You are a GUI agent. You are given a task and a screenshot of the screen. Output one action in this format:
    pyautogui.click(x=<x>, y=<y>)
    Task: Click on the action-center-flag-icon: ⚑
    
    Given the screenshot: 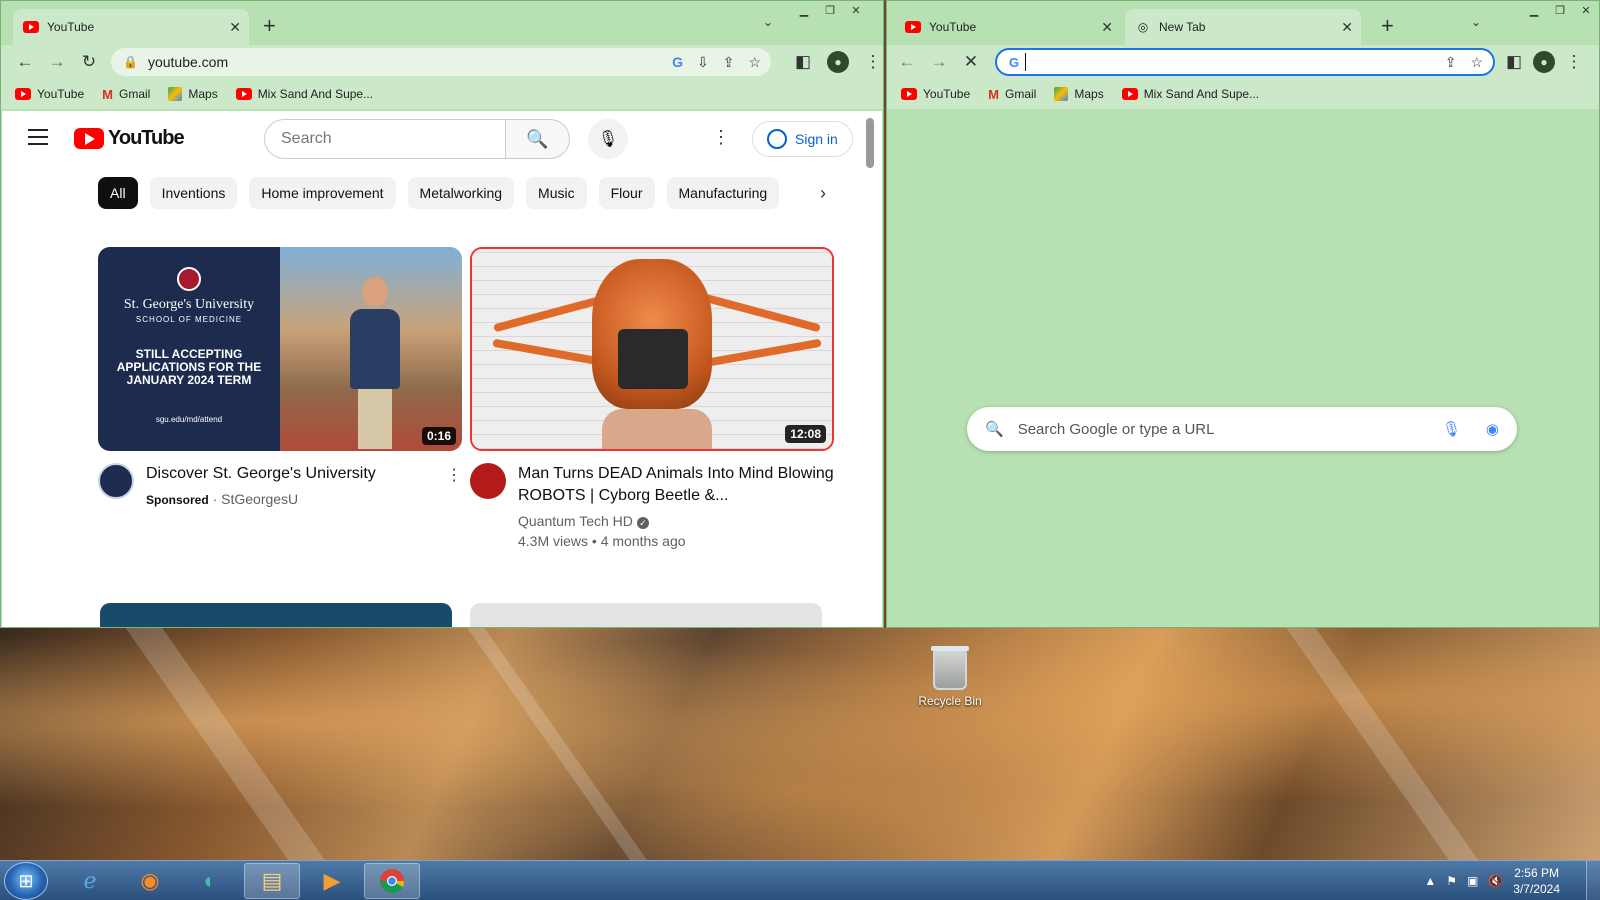 What is the action you would take?
    pyautogui.click(x=1451, y=881)
    